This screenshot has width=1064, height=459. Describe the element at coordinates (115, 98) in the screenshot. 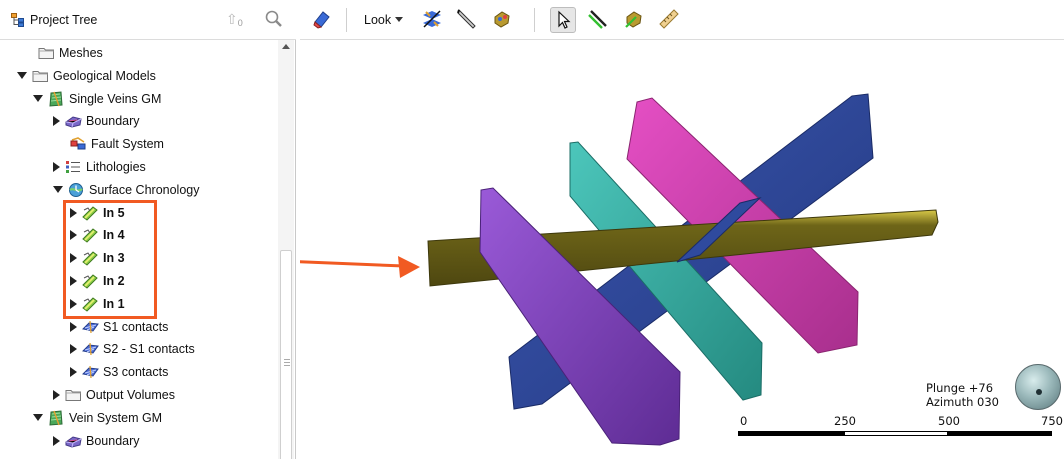

I see `tree-item-label: Single Veins GM` at that location.